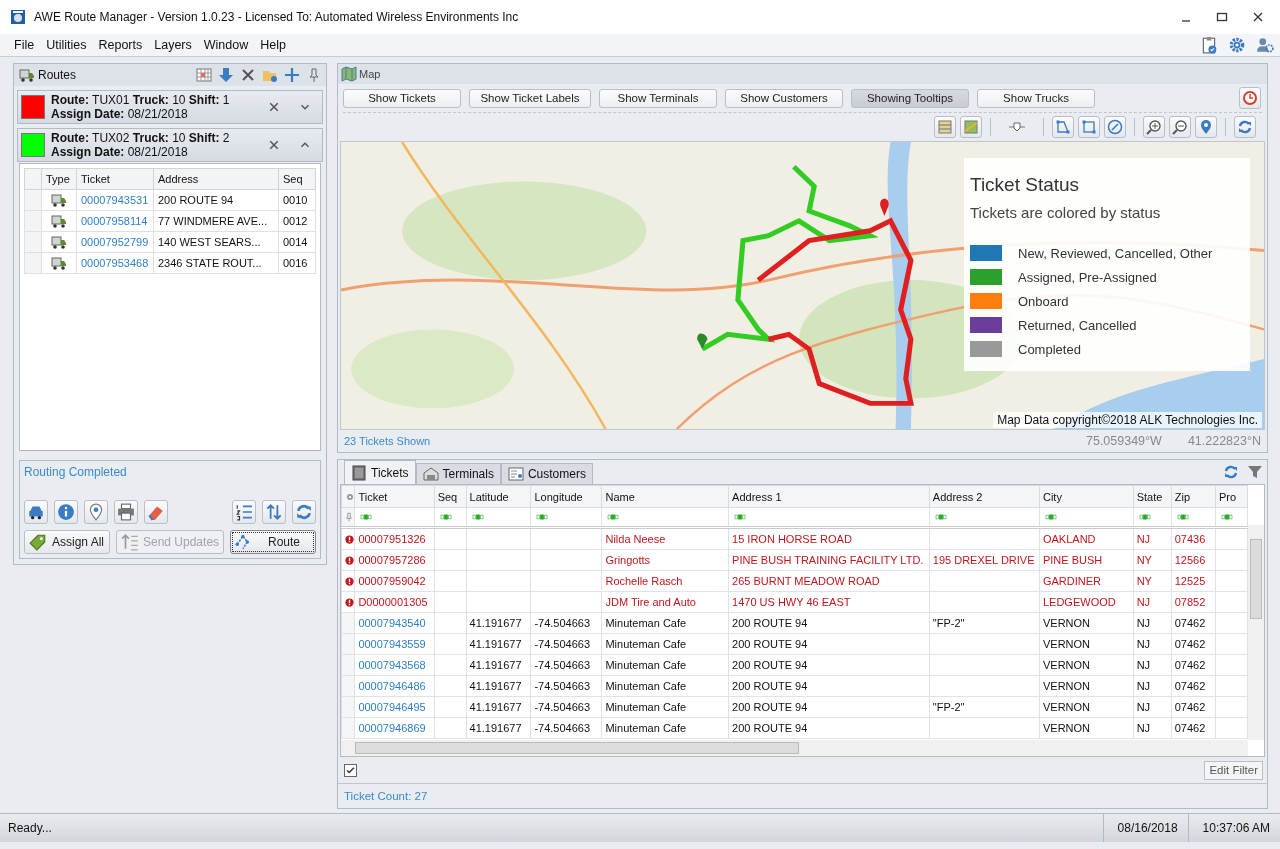 The width and height of the screenshot is (1280, 849). Describe the element at coordinates (1115, 127) in the screenshot. I see `compass-button` at that location.